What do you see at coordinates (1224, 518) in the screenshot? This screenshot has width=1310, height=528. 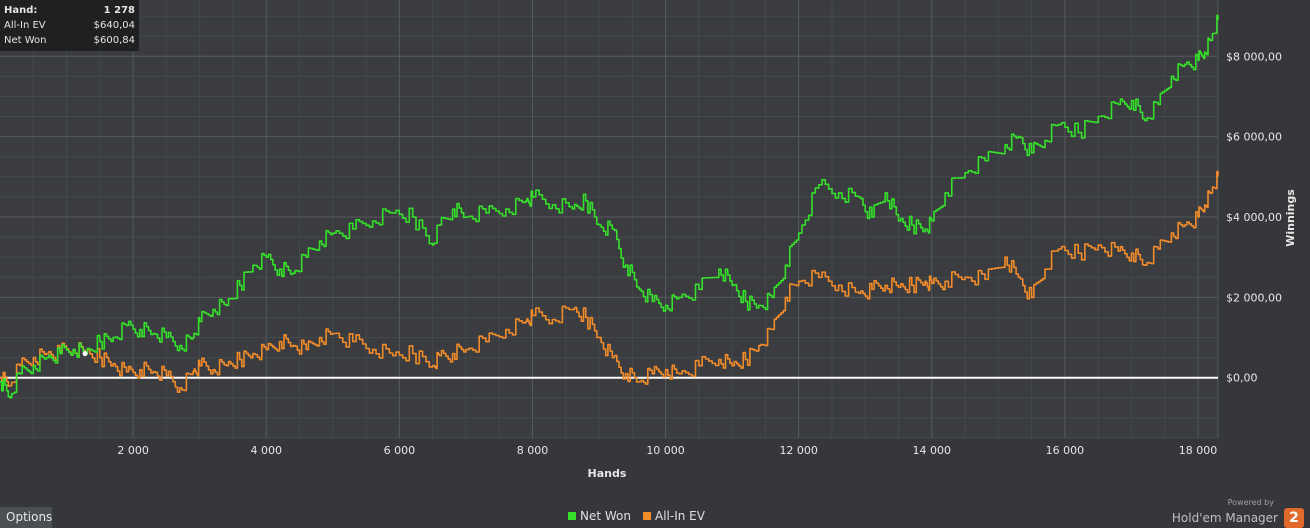 I see `product-name: Hold'em Manager` at bounding box center [1224, 518].